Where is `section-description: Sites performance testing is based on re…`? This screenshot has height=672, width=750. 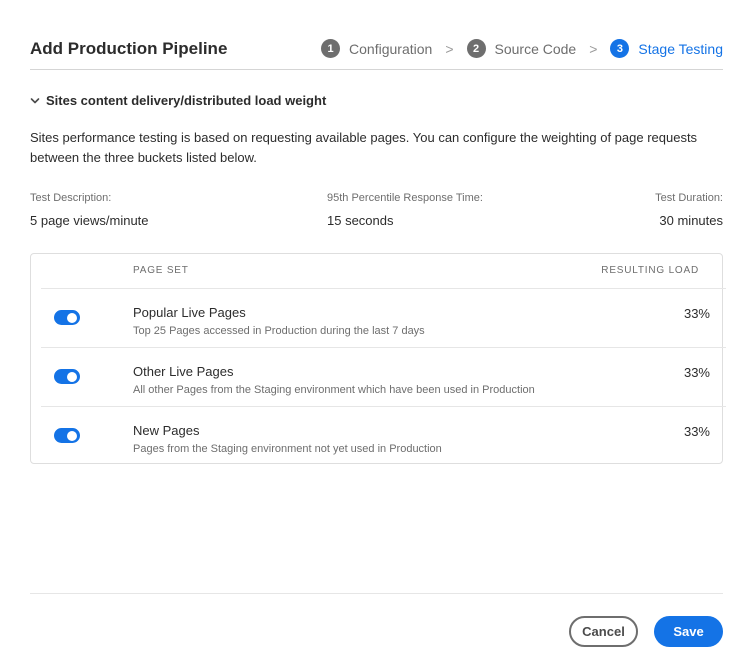
section-description: Sites performance testing is based on re… is located at coordinates (364, 147).